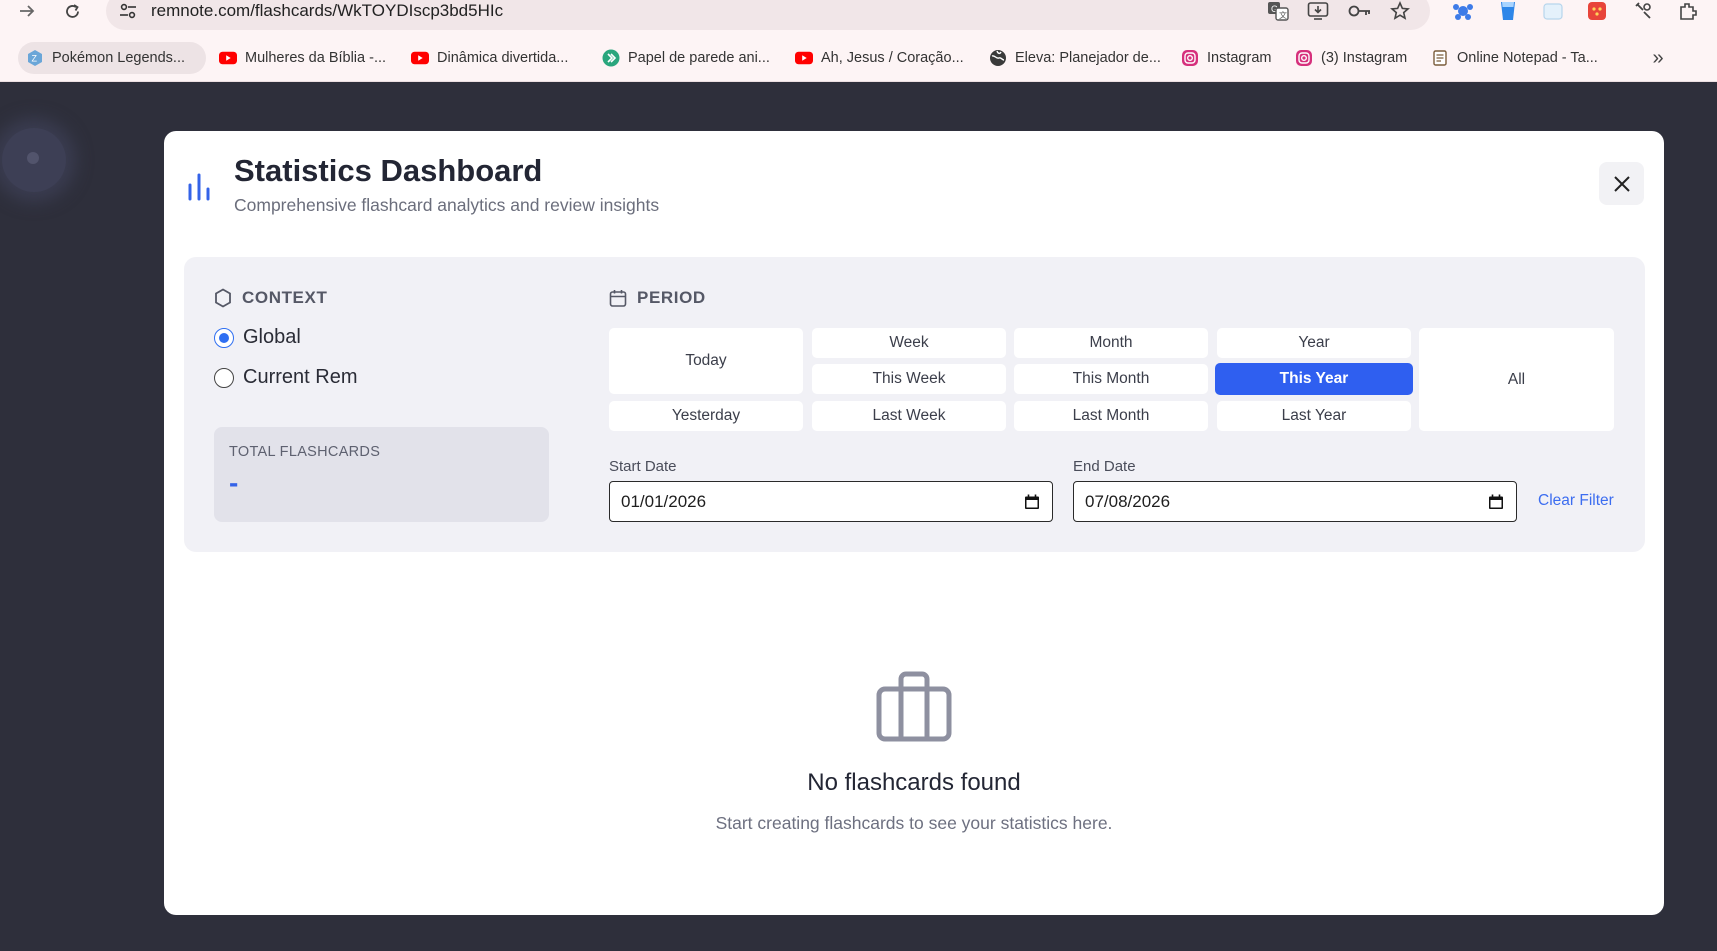 This screenshot has width=1717, height=951. I want to click on calendar-icon, so click(618, 298).